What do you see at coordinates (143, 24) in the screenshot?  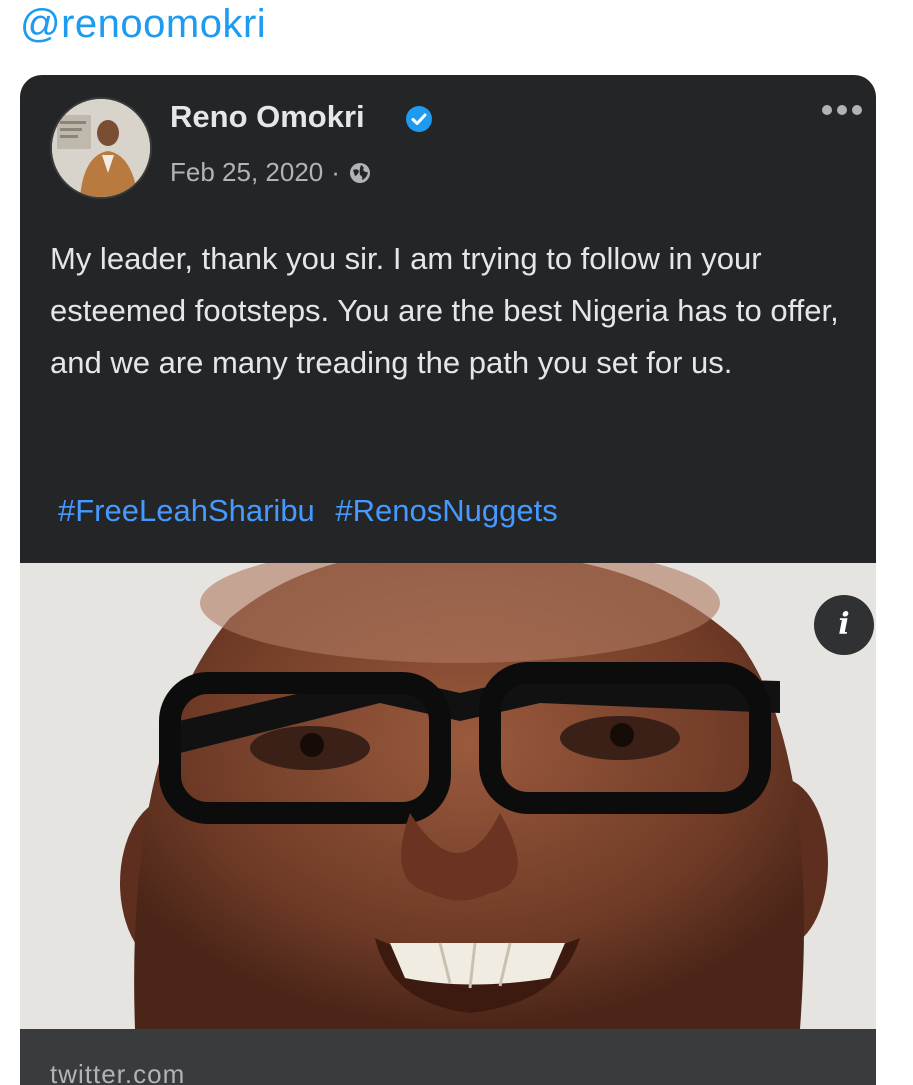 I see `account-handle: @renoomokri` at bounding box center [143, 24].